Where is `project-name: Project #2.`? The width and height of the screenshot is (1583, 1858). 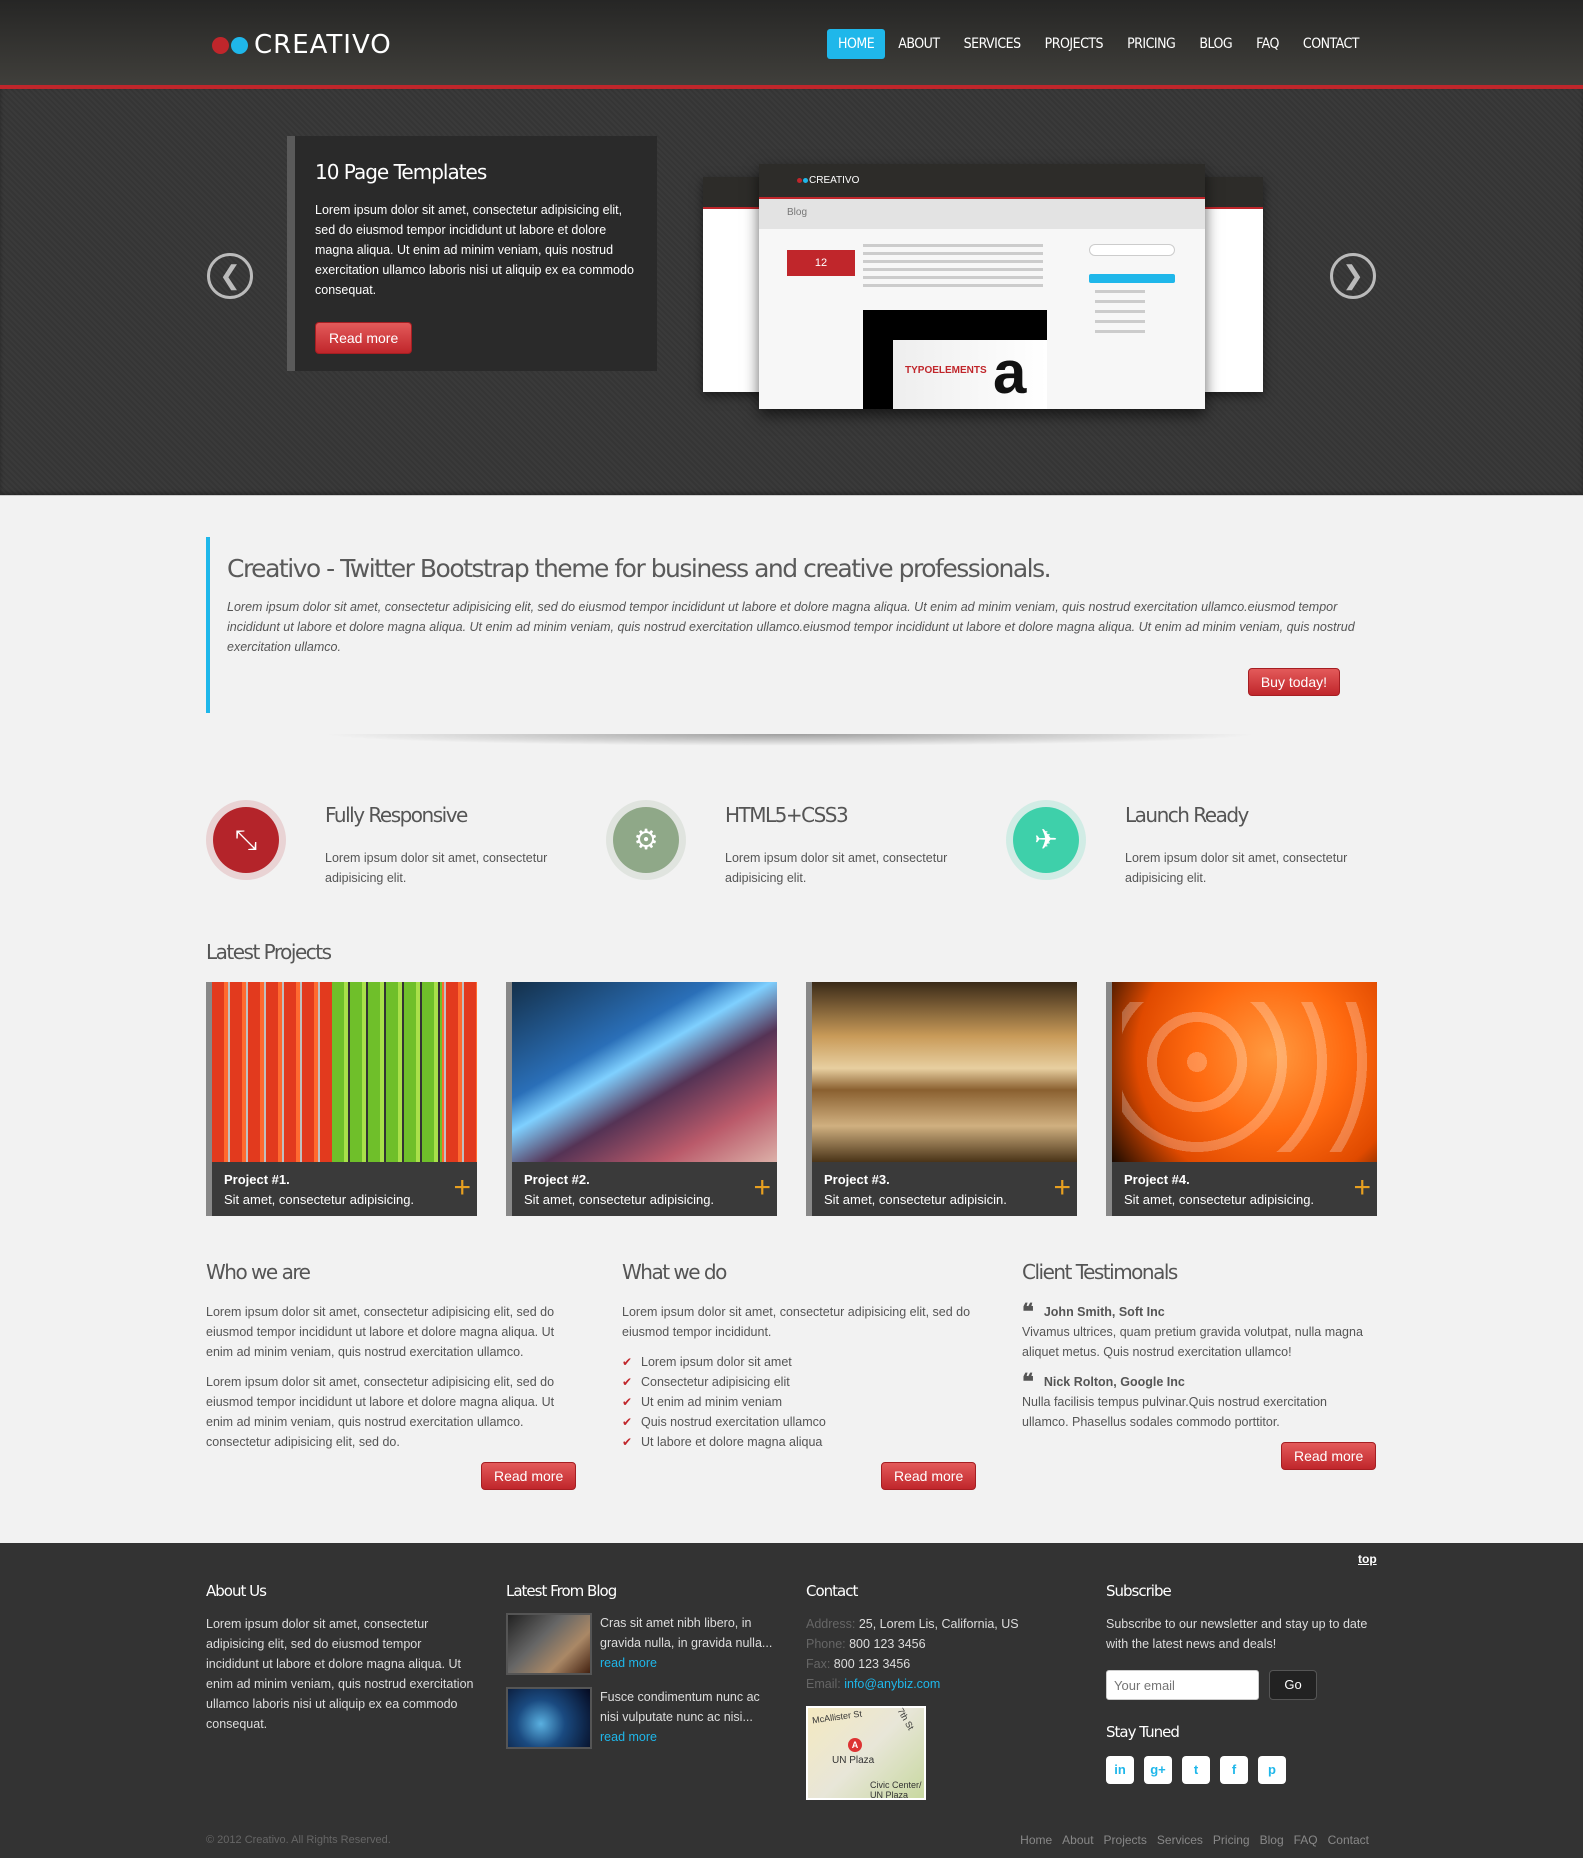
project-name: Project #2. is located at coordinates (557, 1179).